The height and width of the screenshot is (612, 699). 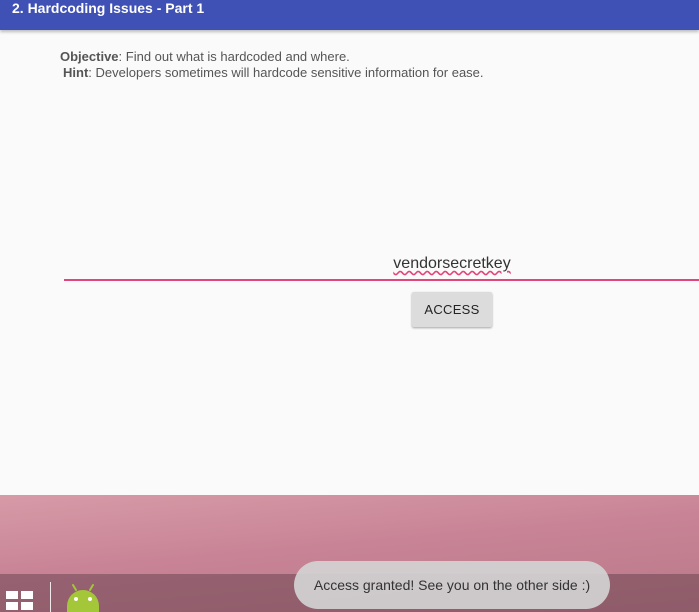 I want to click on taskbar-divider, so click(x=50, y=597).